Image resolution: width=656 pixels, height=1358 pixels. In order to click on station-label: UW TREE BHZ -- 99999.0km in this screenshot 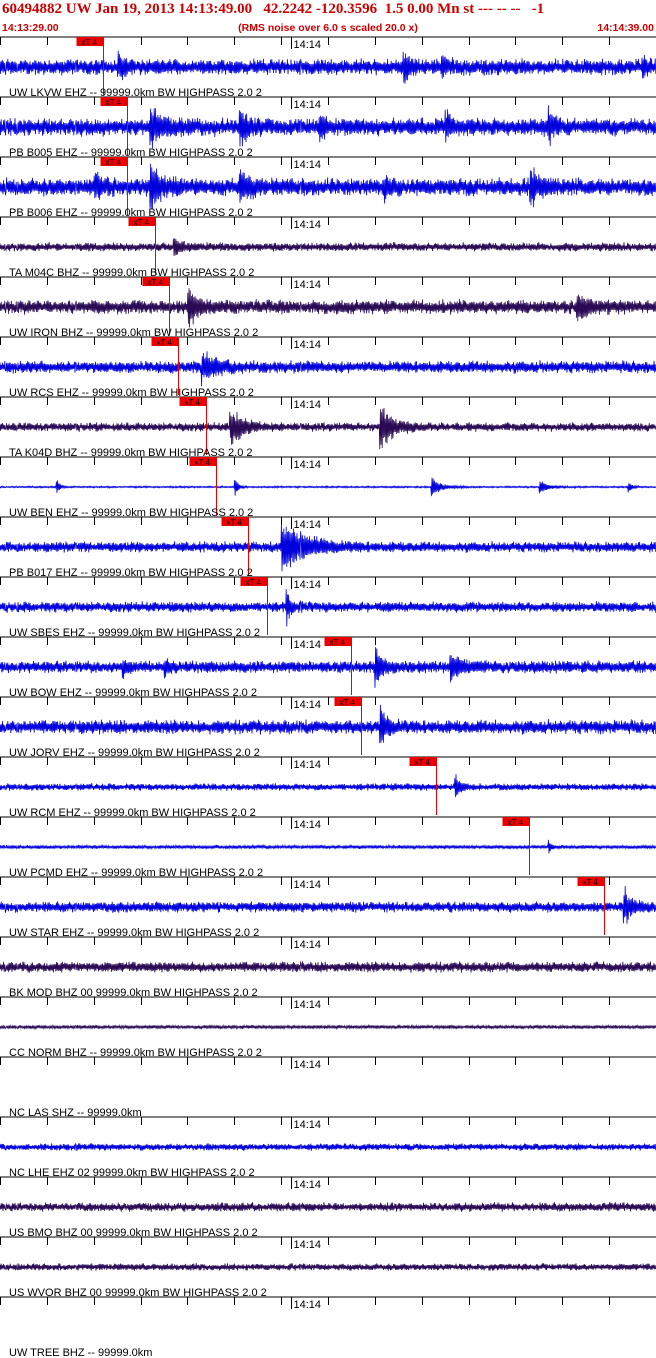, I will do `click(80, 1352)`.